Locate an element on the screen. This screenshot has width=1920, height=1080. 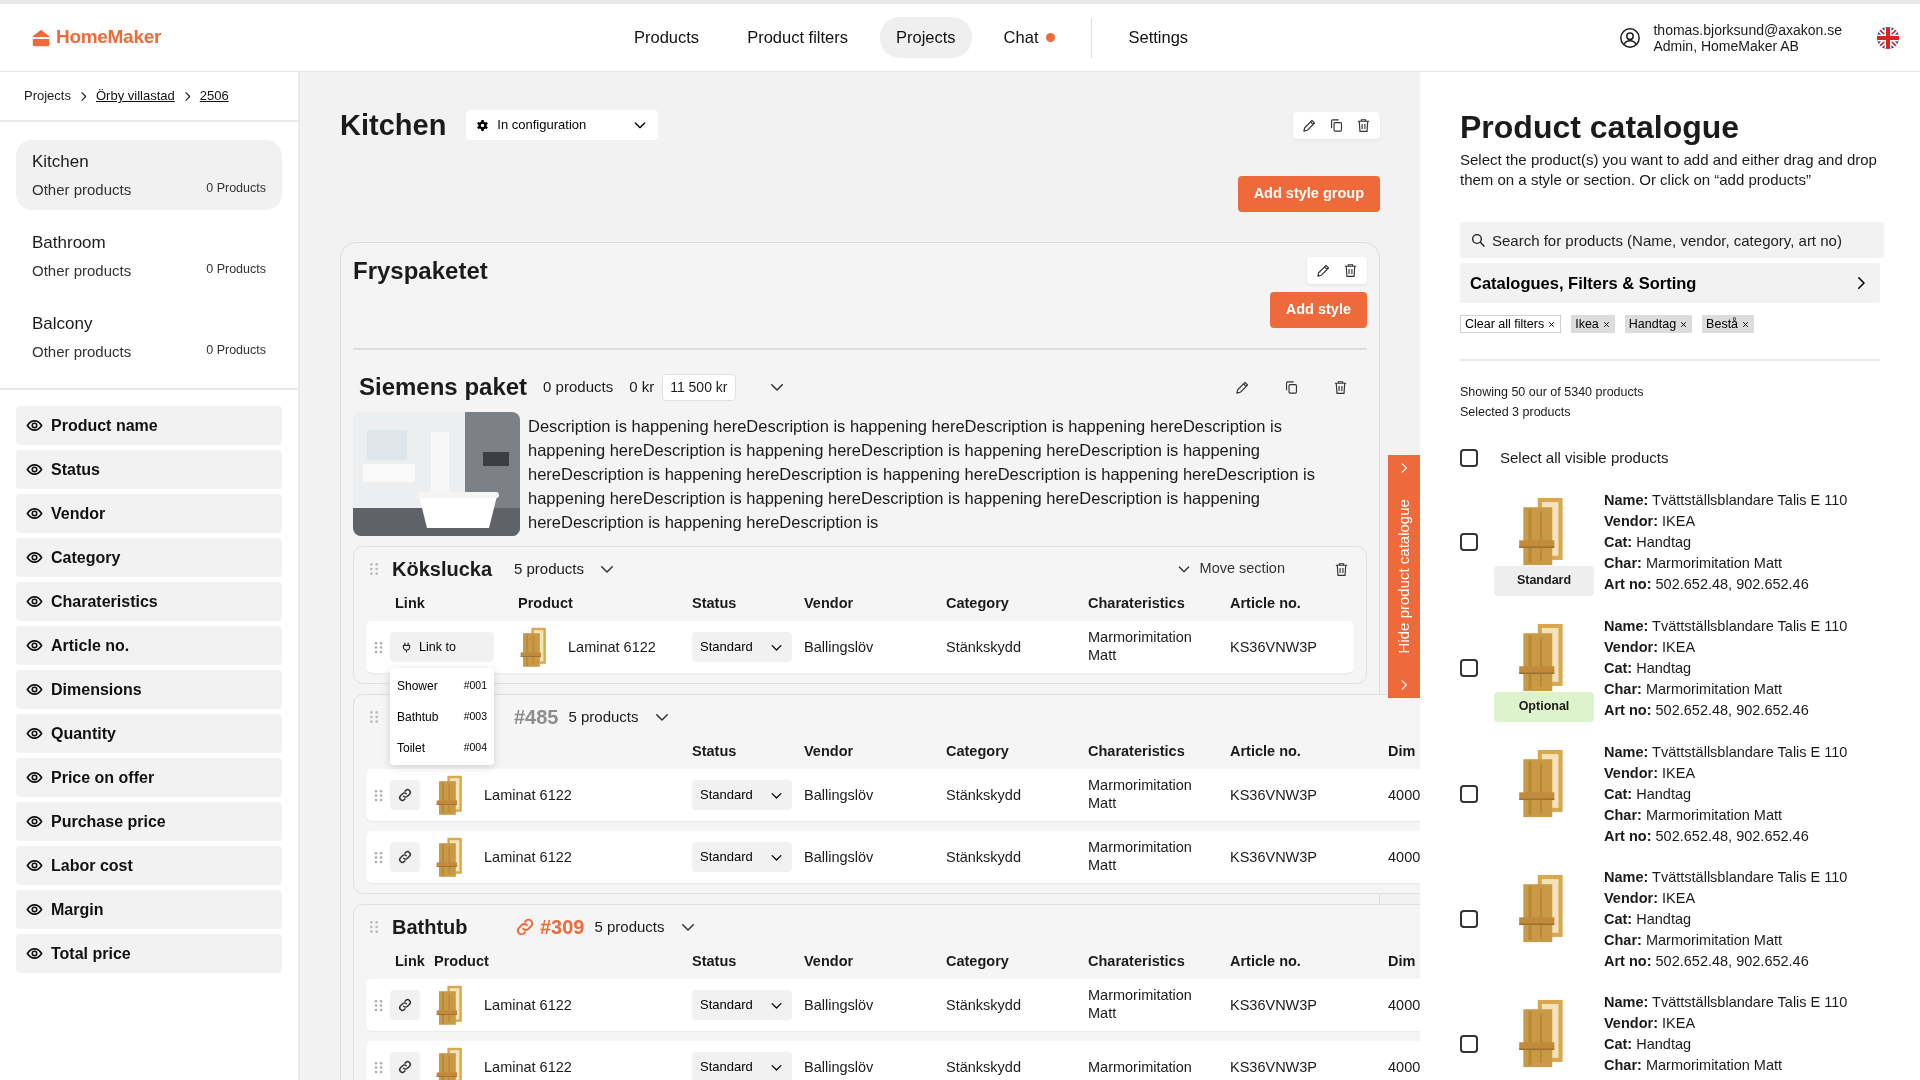
column-header: Link is located at coordinates (410, 603).